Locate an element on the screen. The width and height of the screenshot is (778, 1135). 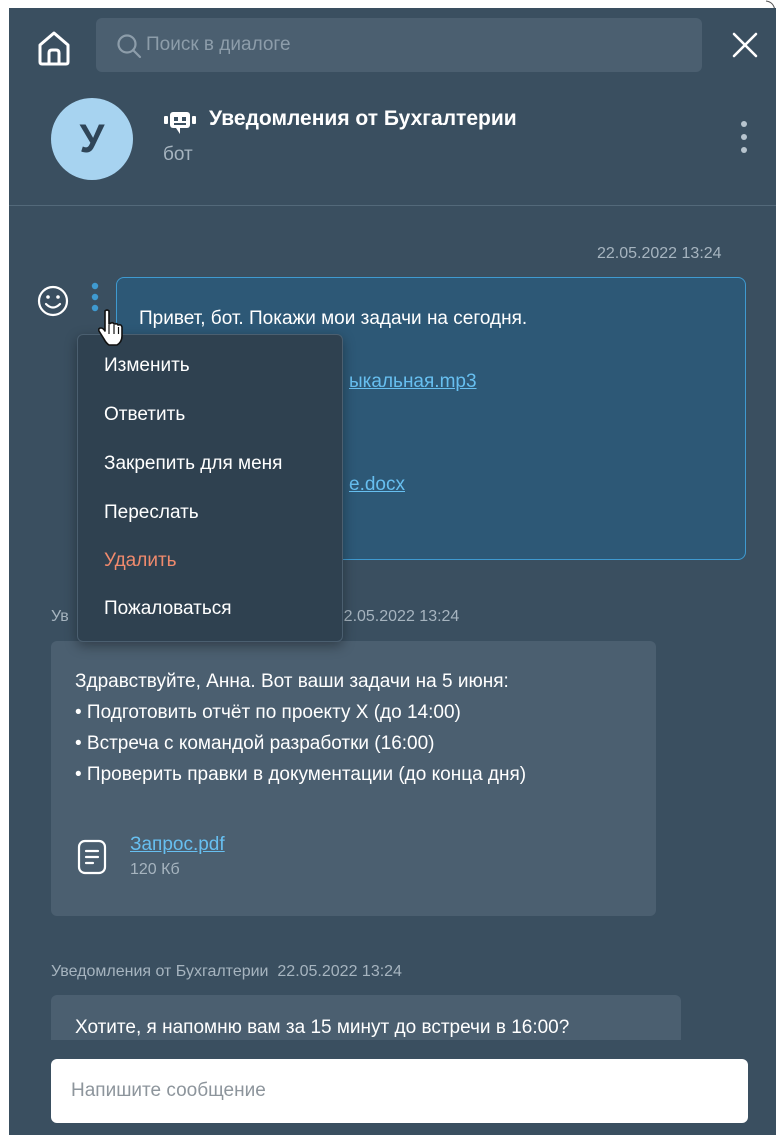
message-input-placeholder: Напишите сообщение is located at coordinates (168, 1090).